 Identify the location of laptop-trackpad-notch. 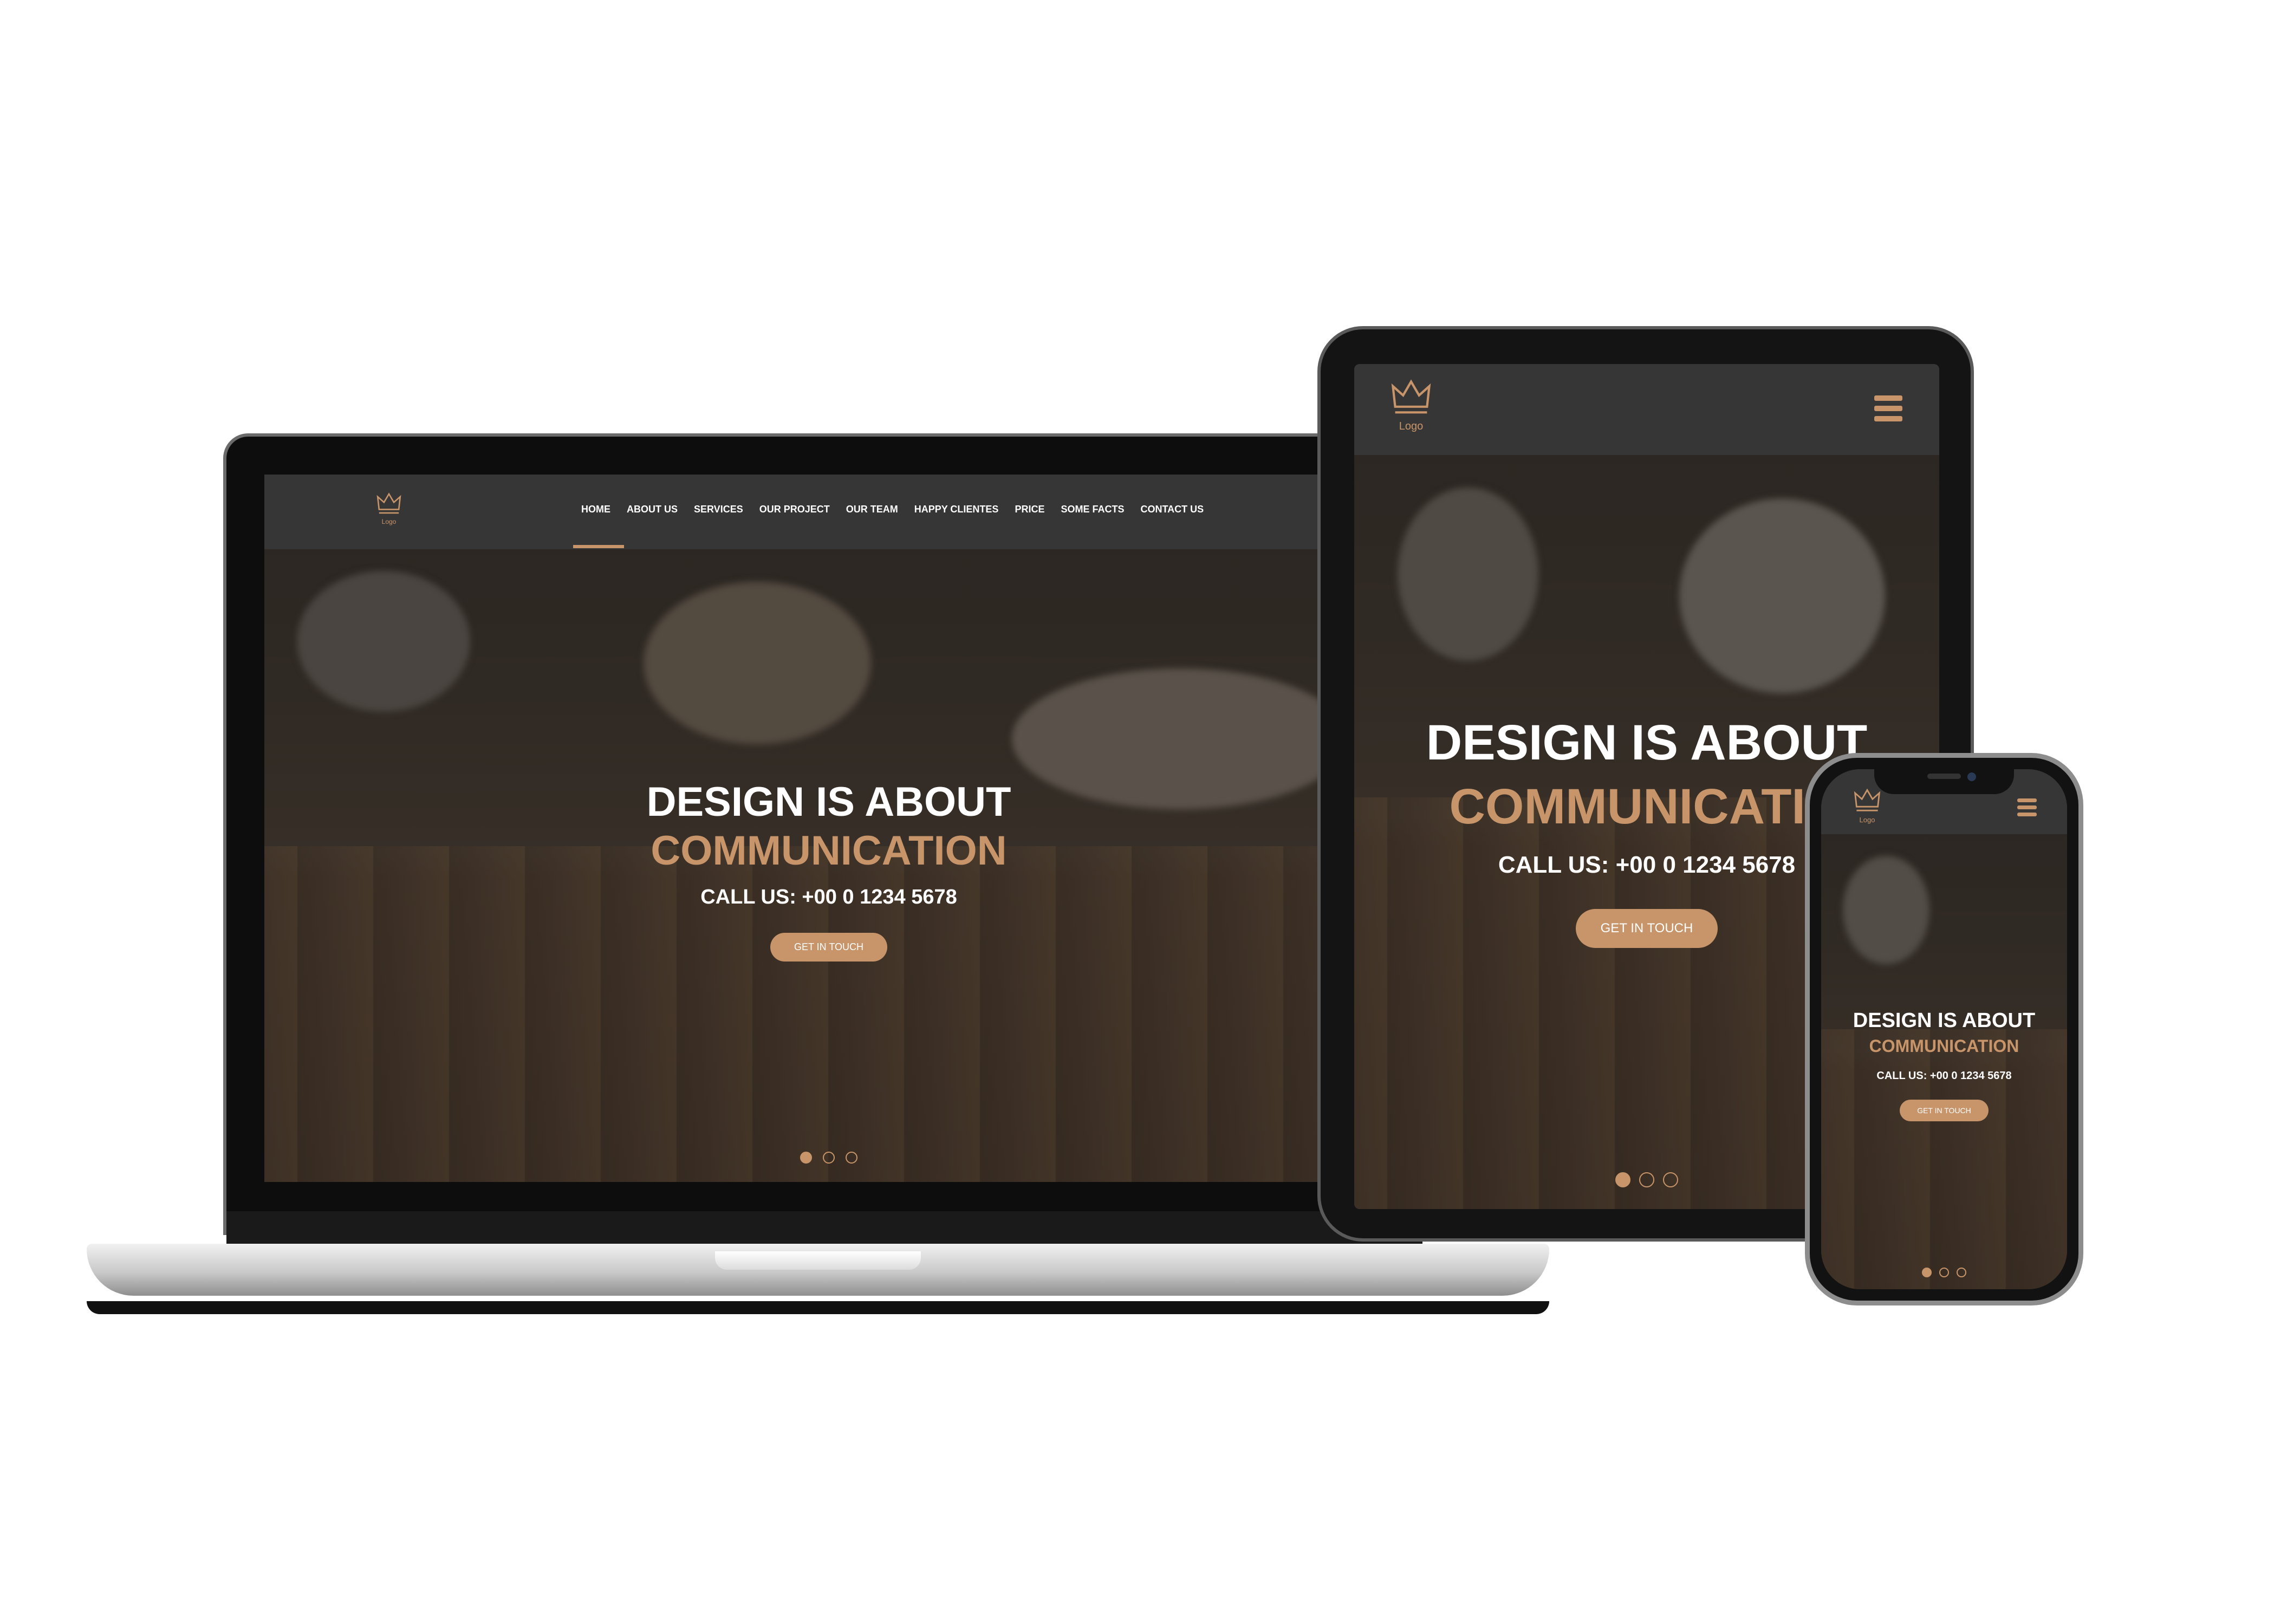
(818, 1260).